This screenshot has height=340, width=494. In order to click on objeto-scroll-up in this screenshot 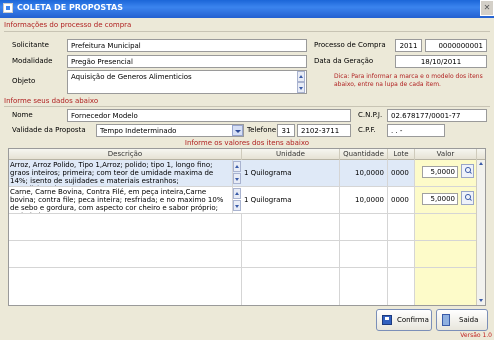, I will do `click(301, 76)`.